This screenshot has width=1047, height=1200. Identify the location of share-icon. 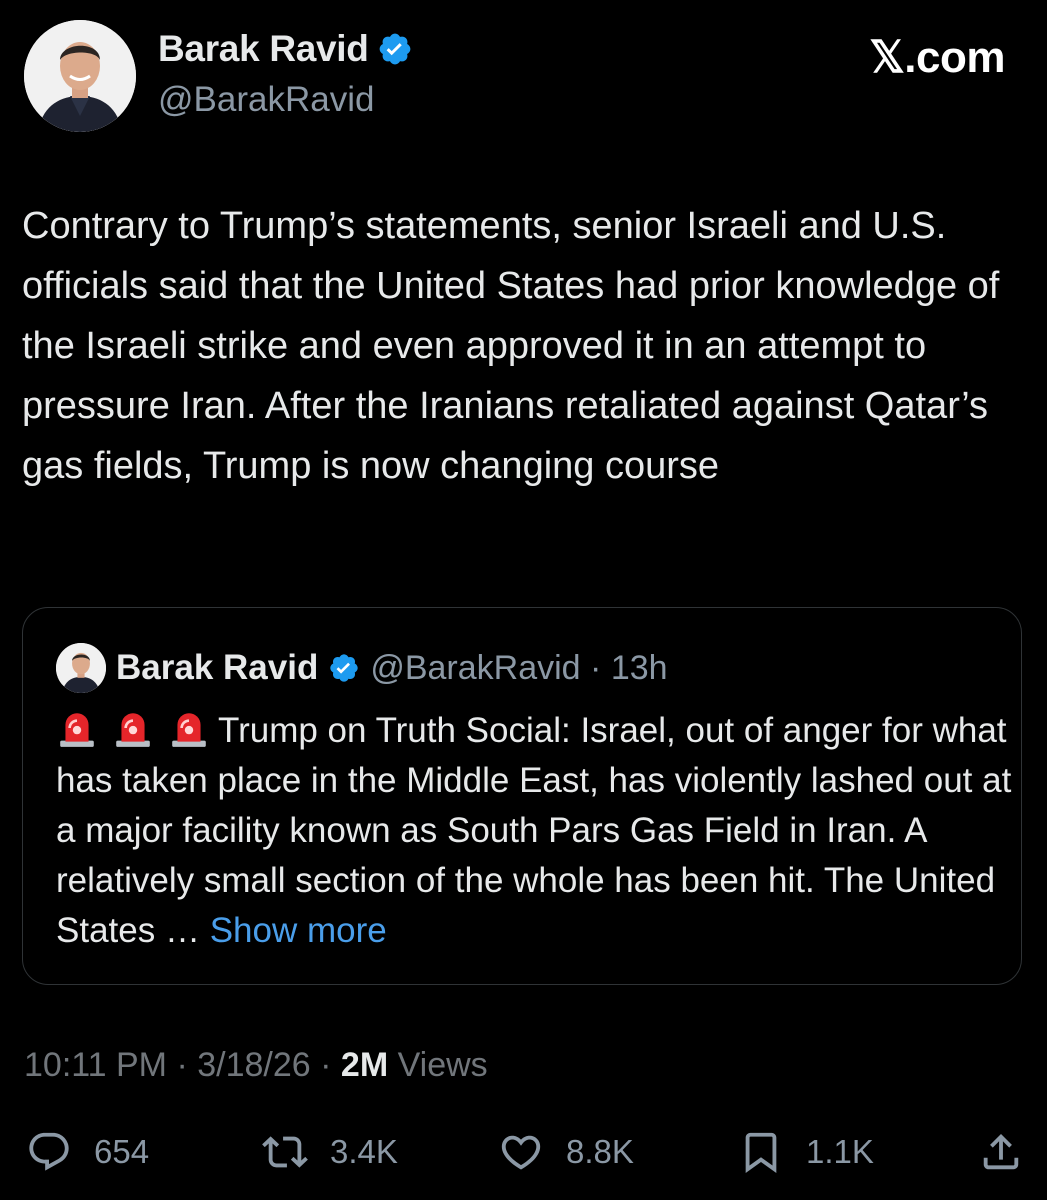
(1001, 1151).